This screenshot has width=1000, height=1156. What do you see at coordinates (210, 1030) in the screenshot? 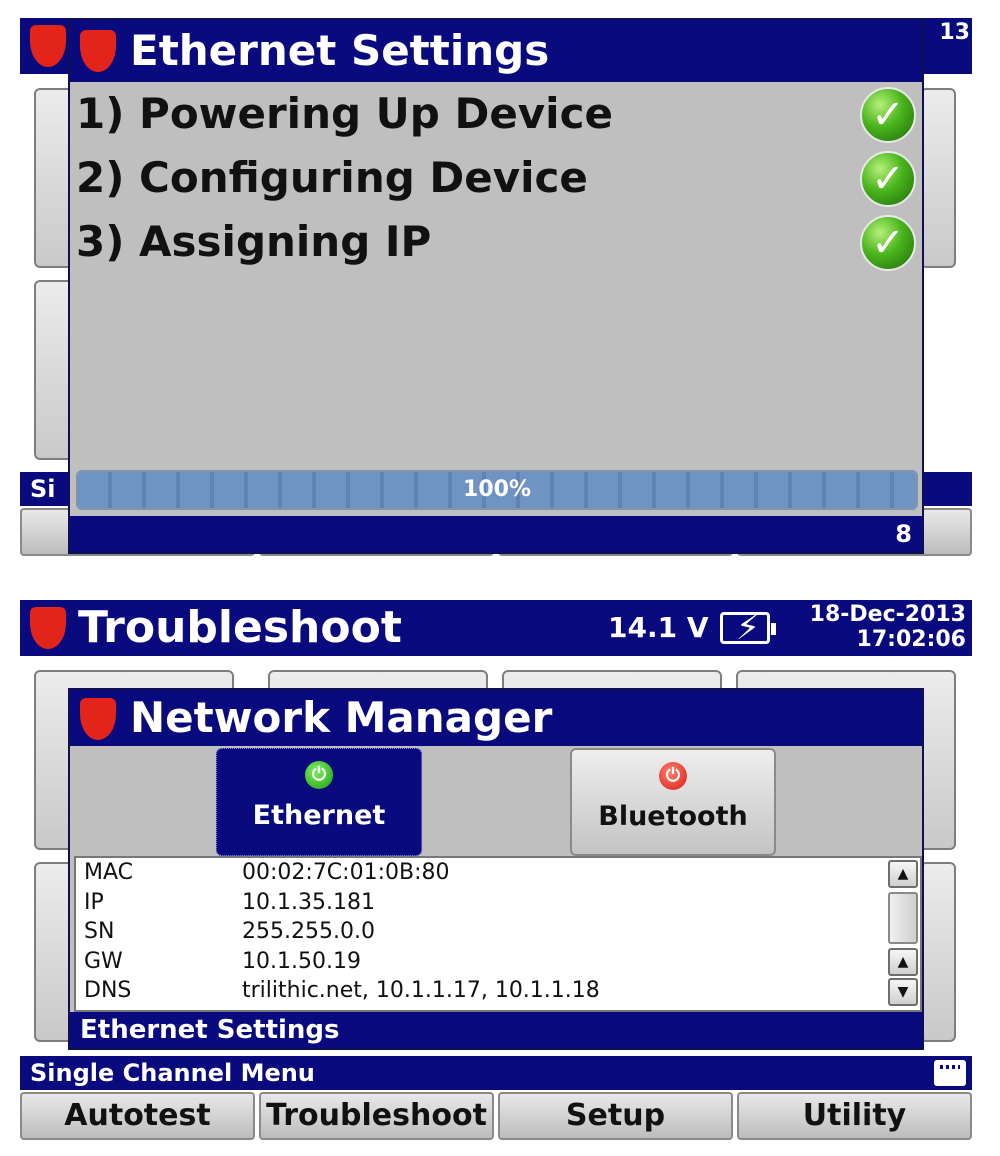
I see `dialog-bottom-label: Ethernet Settings` at bounding box center [210, 1030].